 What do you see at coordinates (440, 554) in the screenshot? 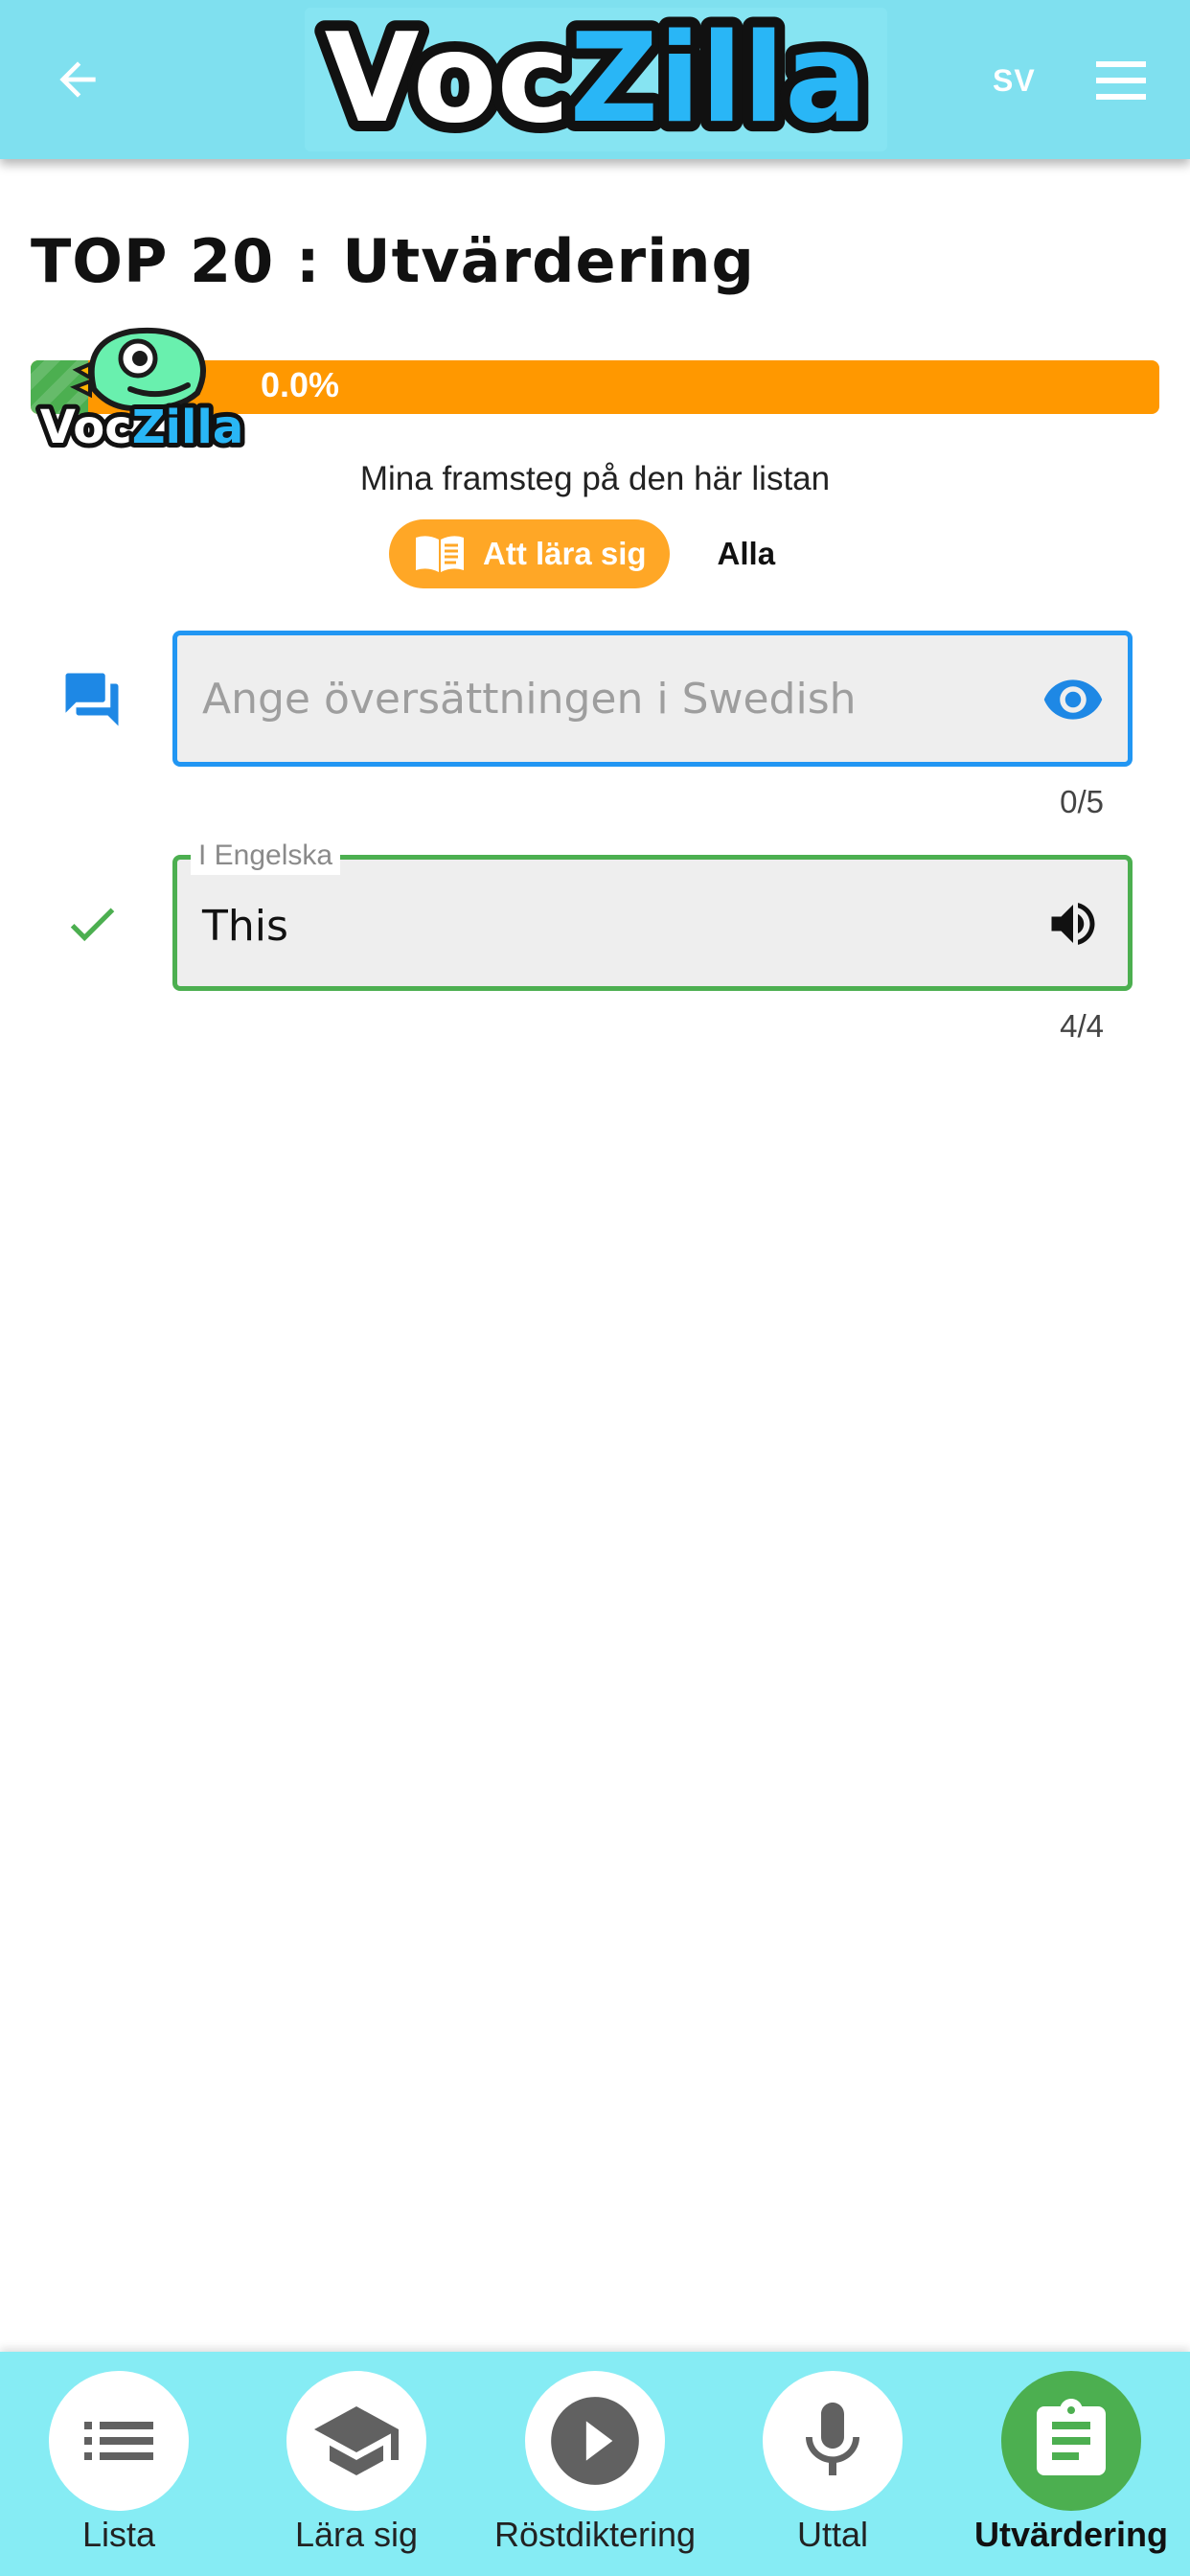
I see `open-book-icon` at bounding box center [440, 554].